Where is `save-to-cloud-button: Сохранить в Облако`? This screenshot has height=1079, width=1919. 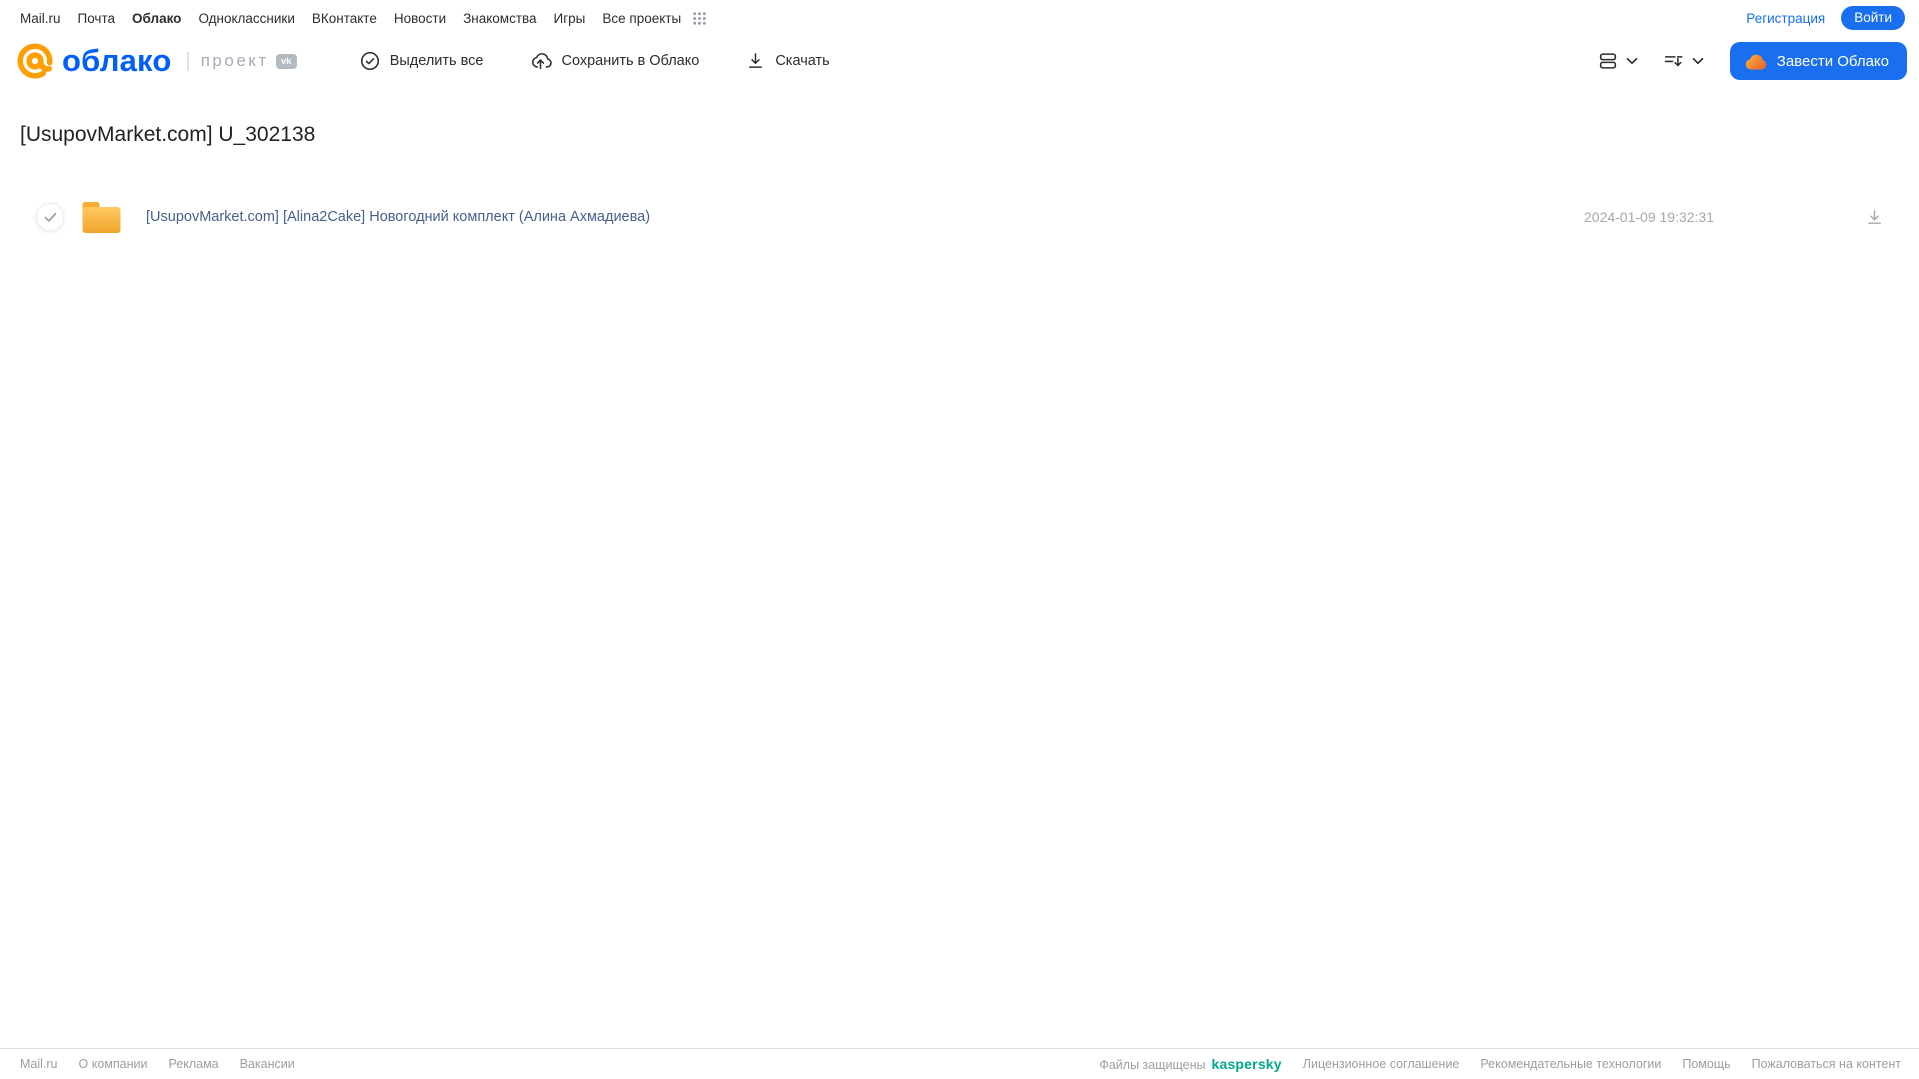 save-to-cloud-button: Сохранить в Облако is located at coordinates (614, 61).